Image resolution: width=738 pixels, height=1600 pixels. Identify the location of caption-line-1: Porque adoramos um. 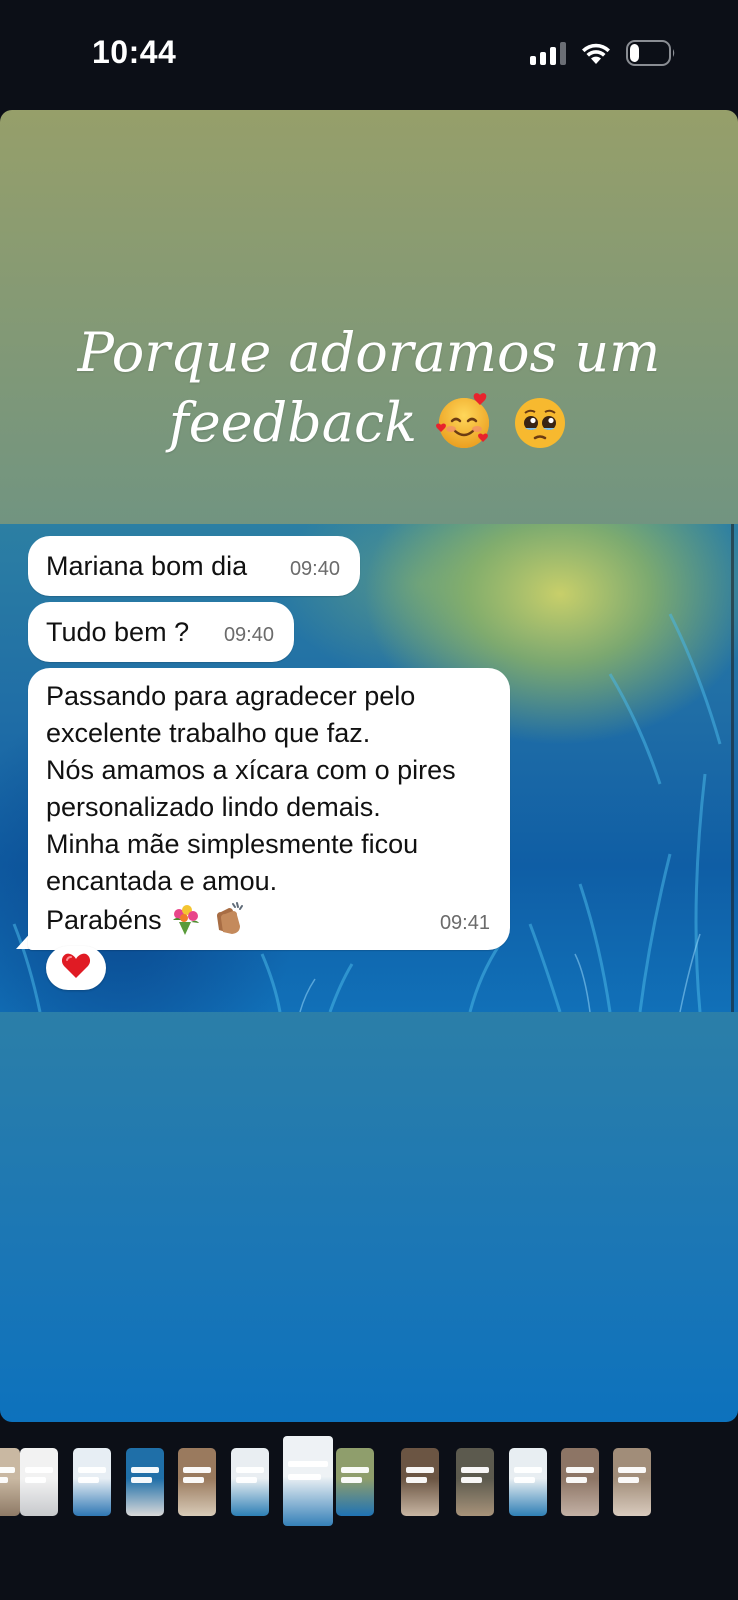
(369, 352).